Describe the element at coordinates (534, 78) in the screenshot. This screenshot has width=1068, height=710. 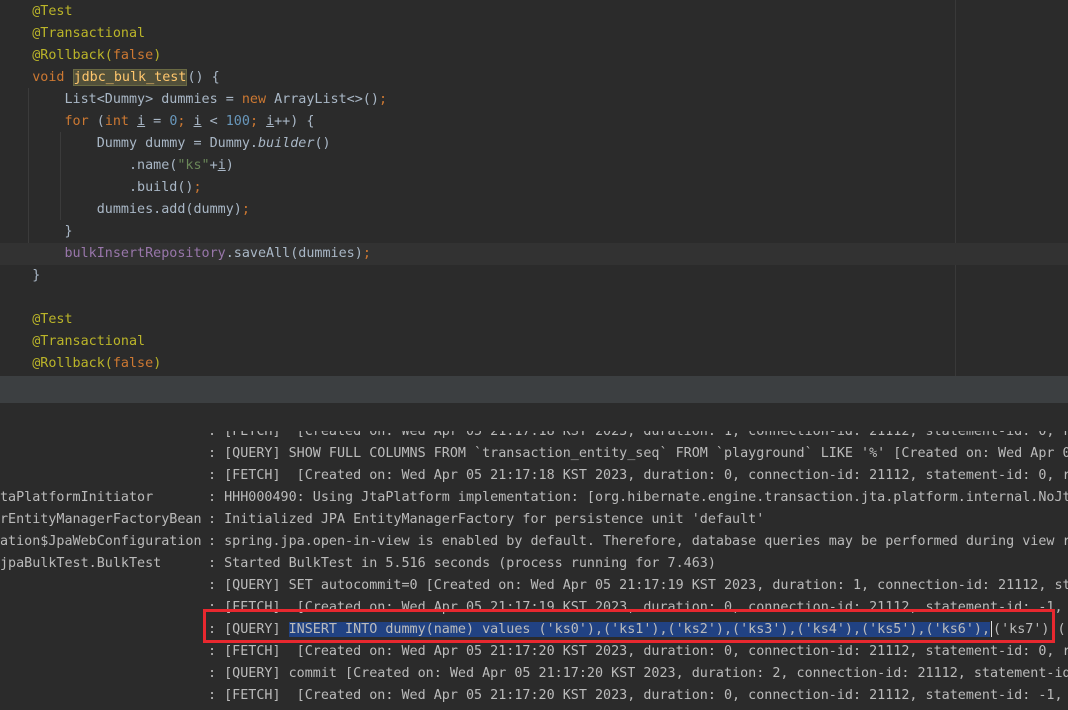
I see `code-line: void jdbc_bulk_test() {` at that location.